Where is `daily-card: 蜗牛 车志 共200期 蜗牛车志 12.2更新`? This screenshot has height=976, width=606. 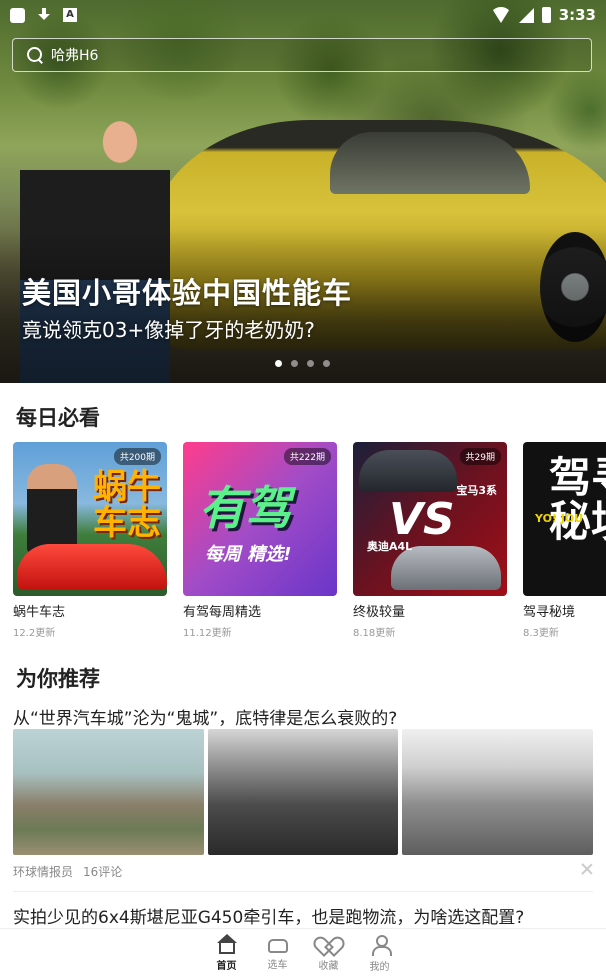
daily-card: 蜗牛 车志 共200期 蜗牛车志 12.2更新 is located at coordinates (90, 540).